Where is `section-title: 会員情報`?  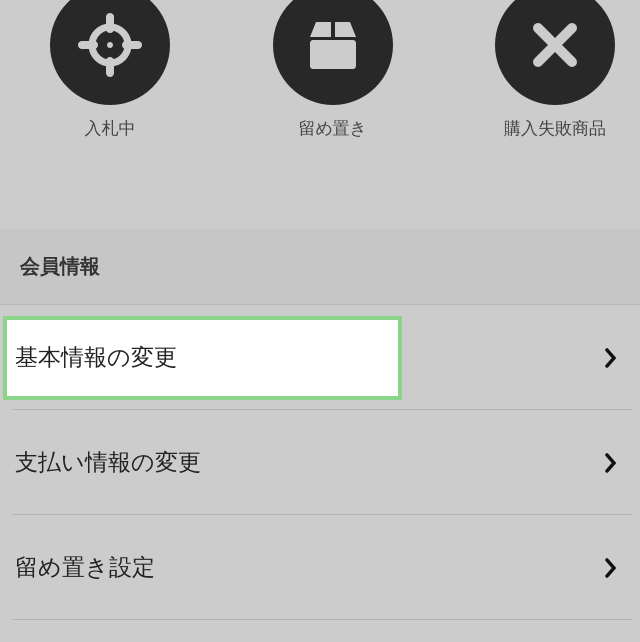 section-title: 会員情報 is located at coordinates (60, 266).